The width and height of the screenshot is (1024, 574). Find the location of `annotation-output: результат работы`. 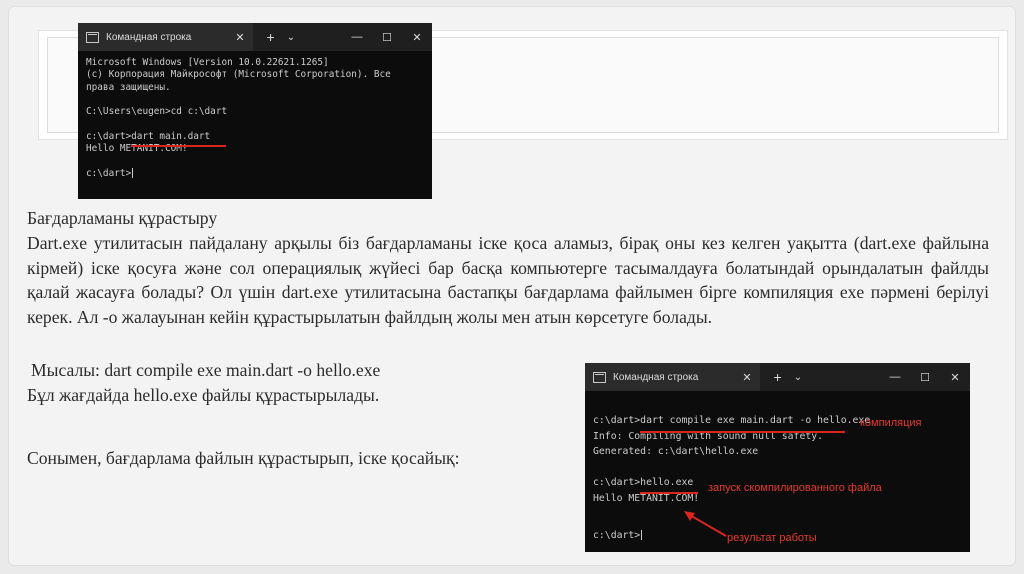

annotation-output: результат работы is located at coordinates (772, 538).